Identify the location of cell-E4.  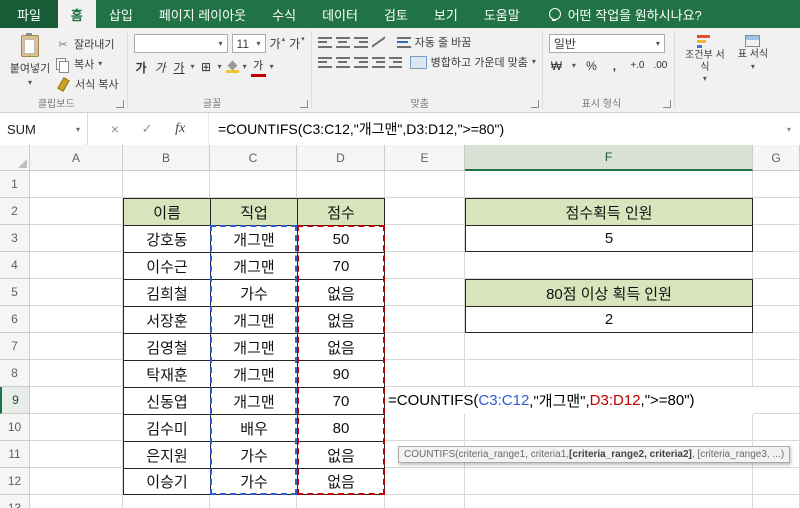
(425, 265).